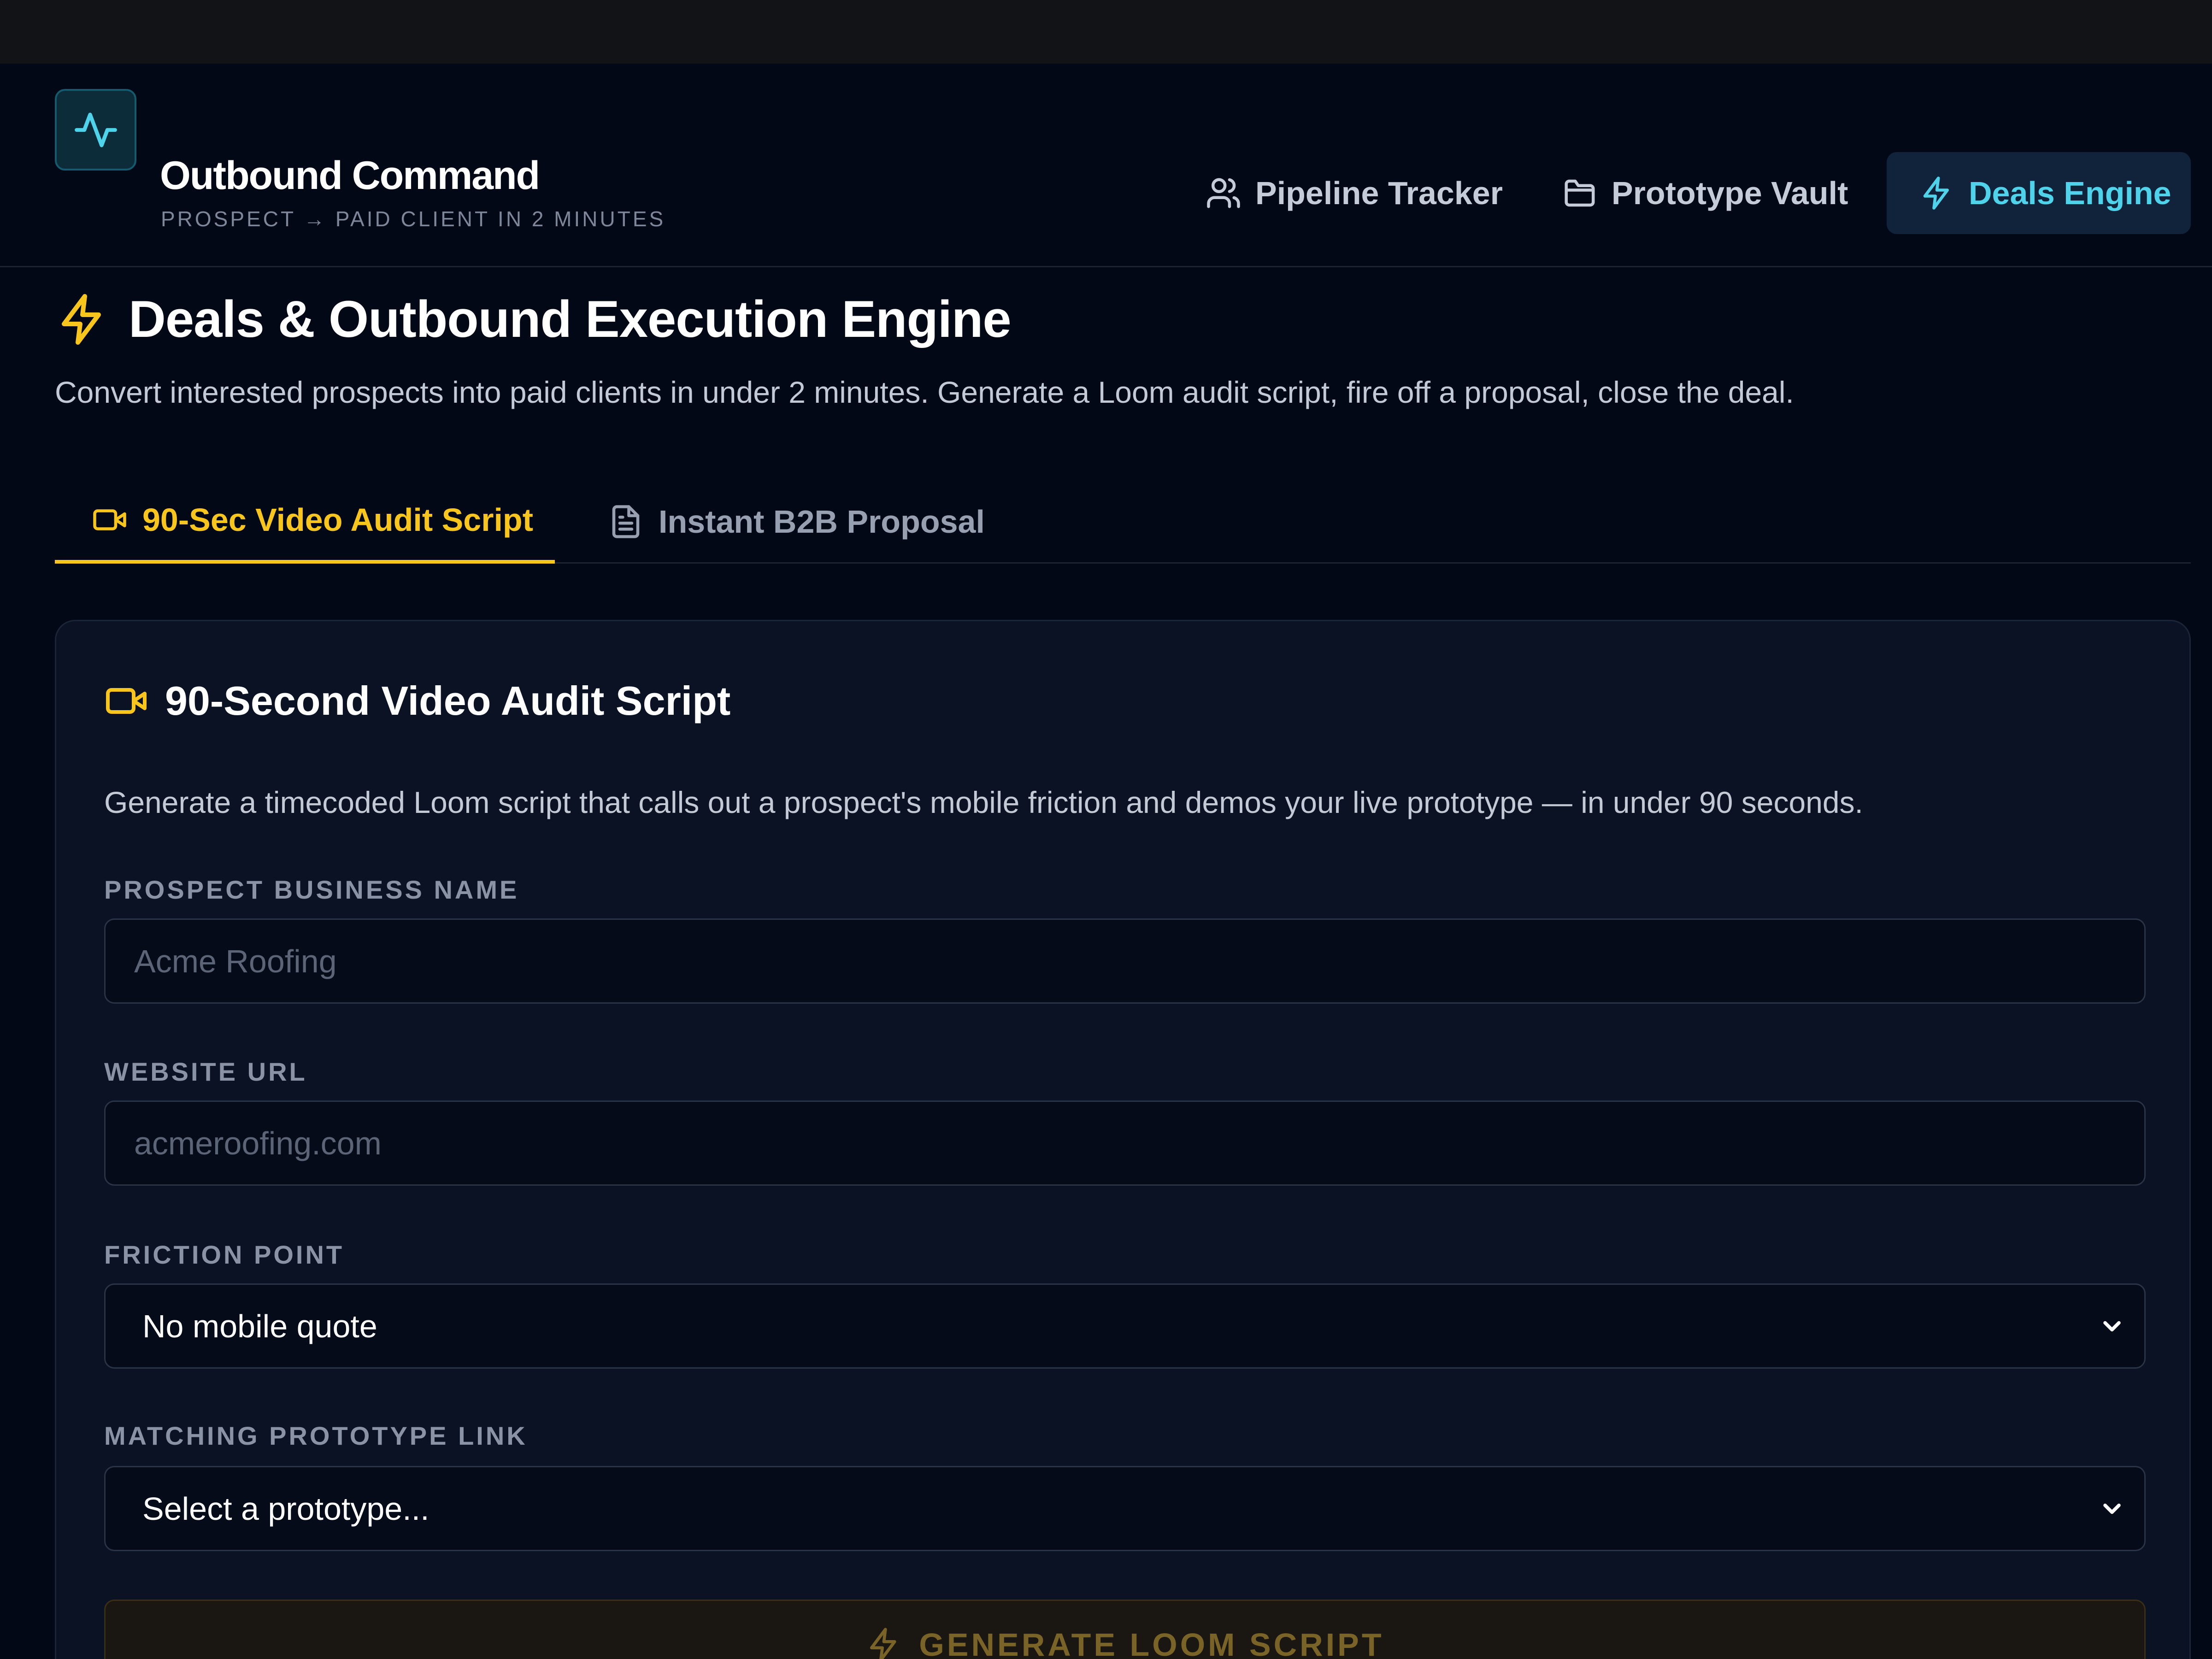  I want to click on nav-prototype-vault: Prototype Vault, so click(1705, 193).